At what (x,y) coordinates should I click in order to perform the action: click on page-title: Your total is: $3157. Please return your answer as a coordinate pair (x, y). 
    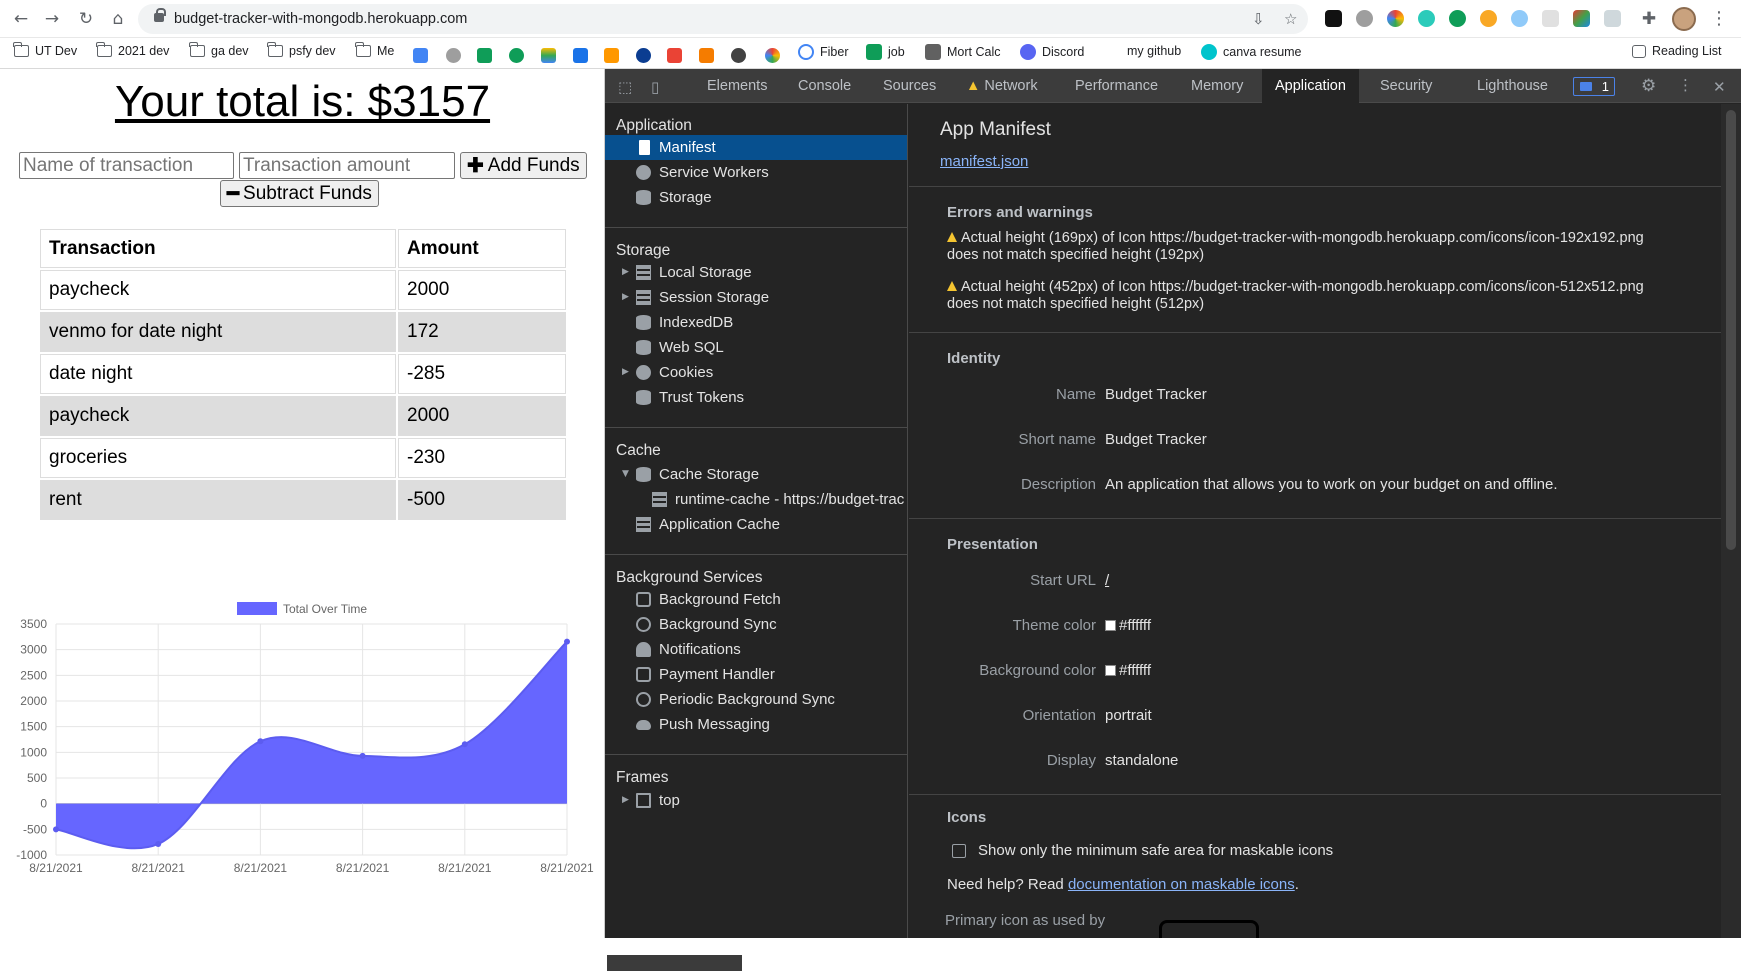
    Looking at the image, I should click on (302, 101).